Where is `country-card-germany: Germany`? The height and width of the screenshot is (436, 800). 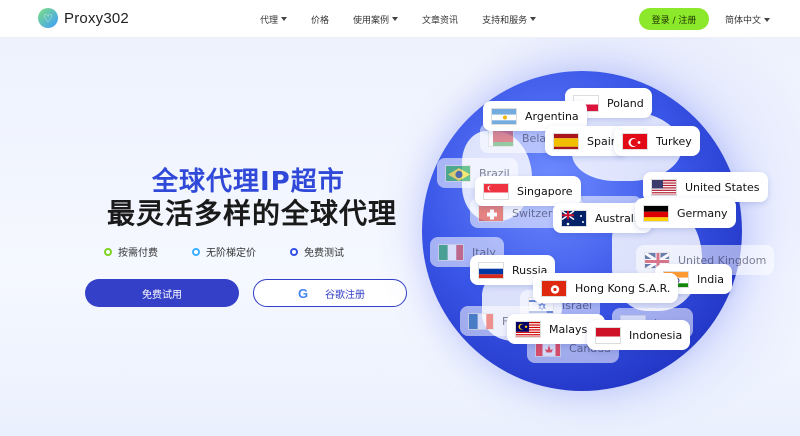
country-card-germany: Germany is located at coordinates (685, 213).